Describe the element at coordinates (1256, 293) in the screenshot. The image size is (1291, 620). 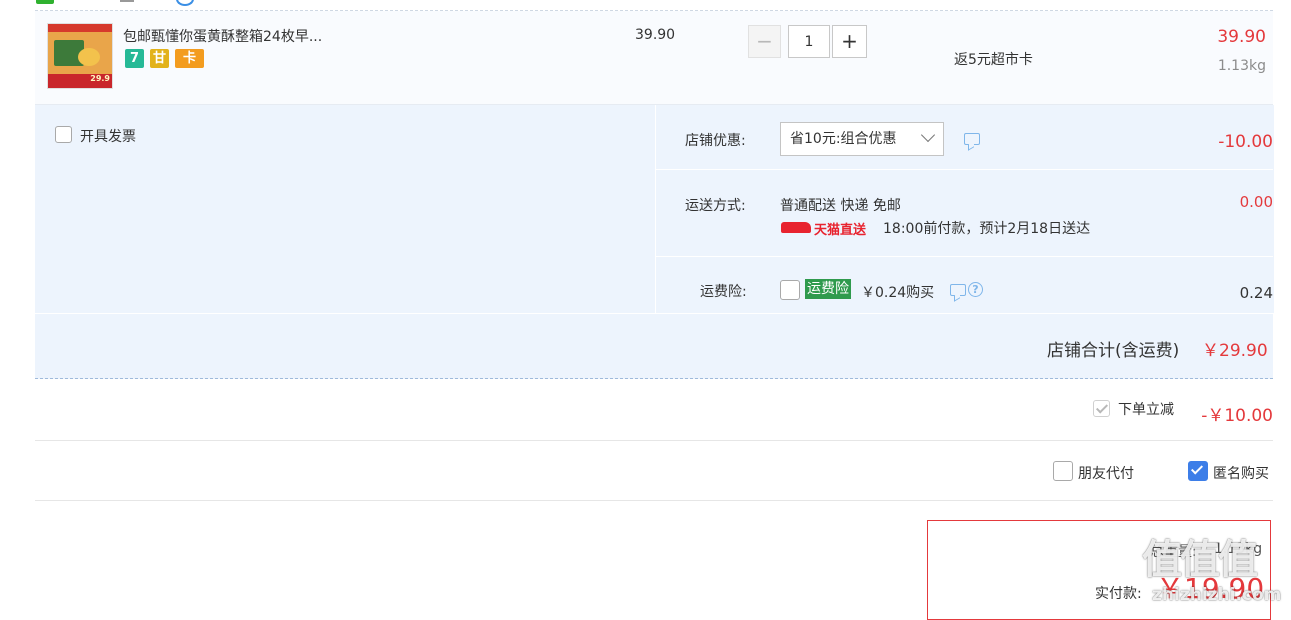
I see `insurance-amount: 0.24` at that location.